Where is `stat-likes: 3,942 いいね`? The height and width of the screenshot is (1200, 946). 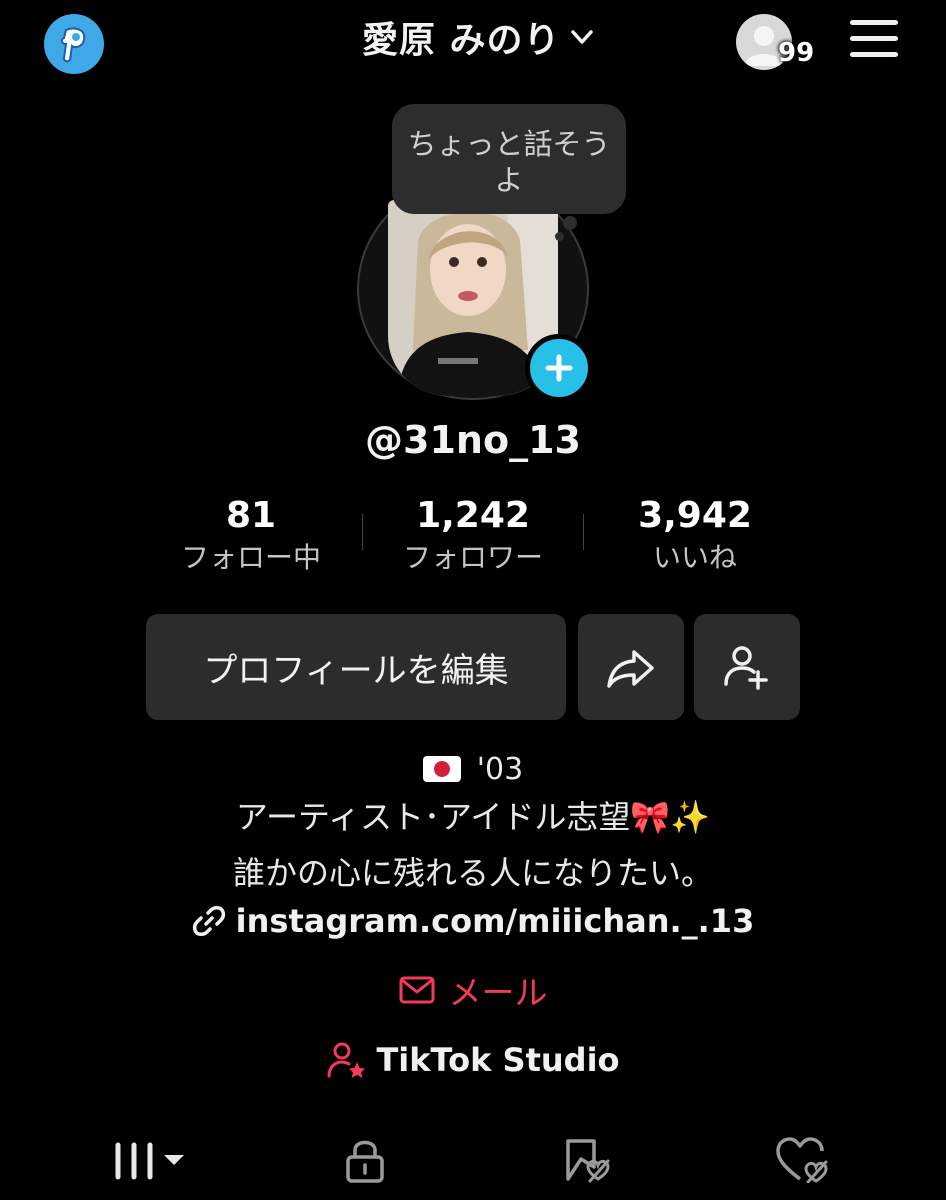
stat-likes: 3,942 いいね is located at coordinates (695, 539).